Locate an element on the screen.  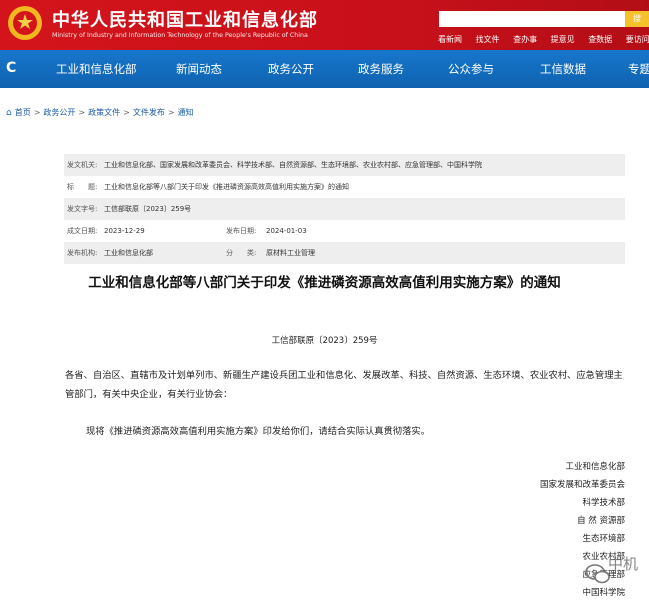
watermark-text: 中机 is located at coordinates (623, 564).